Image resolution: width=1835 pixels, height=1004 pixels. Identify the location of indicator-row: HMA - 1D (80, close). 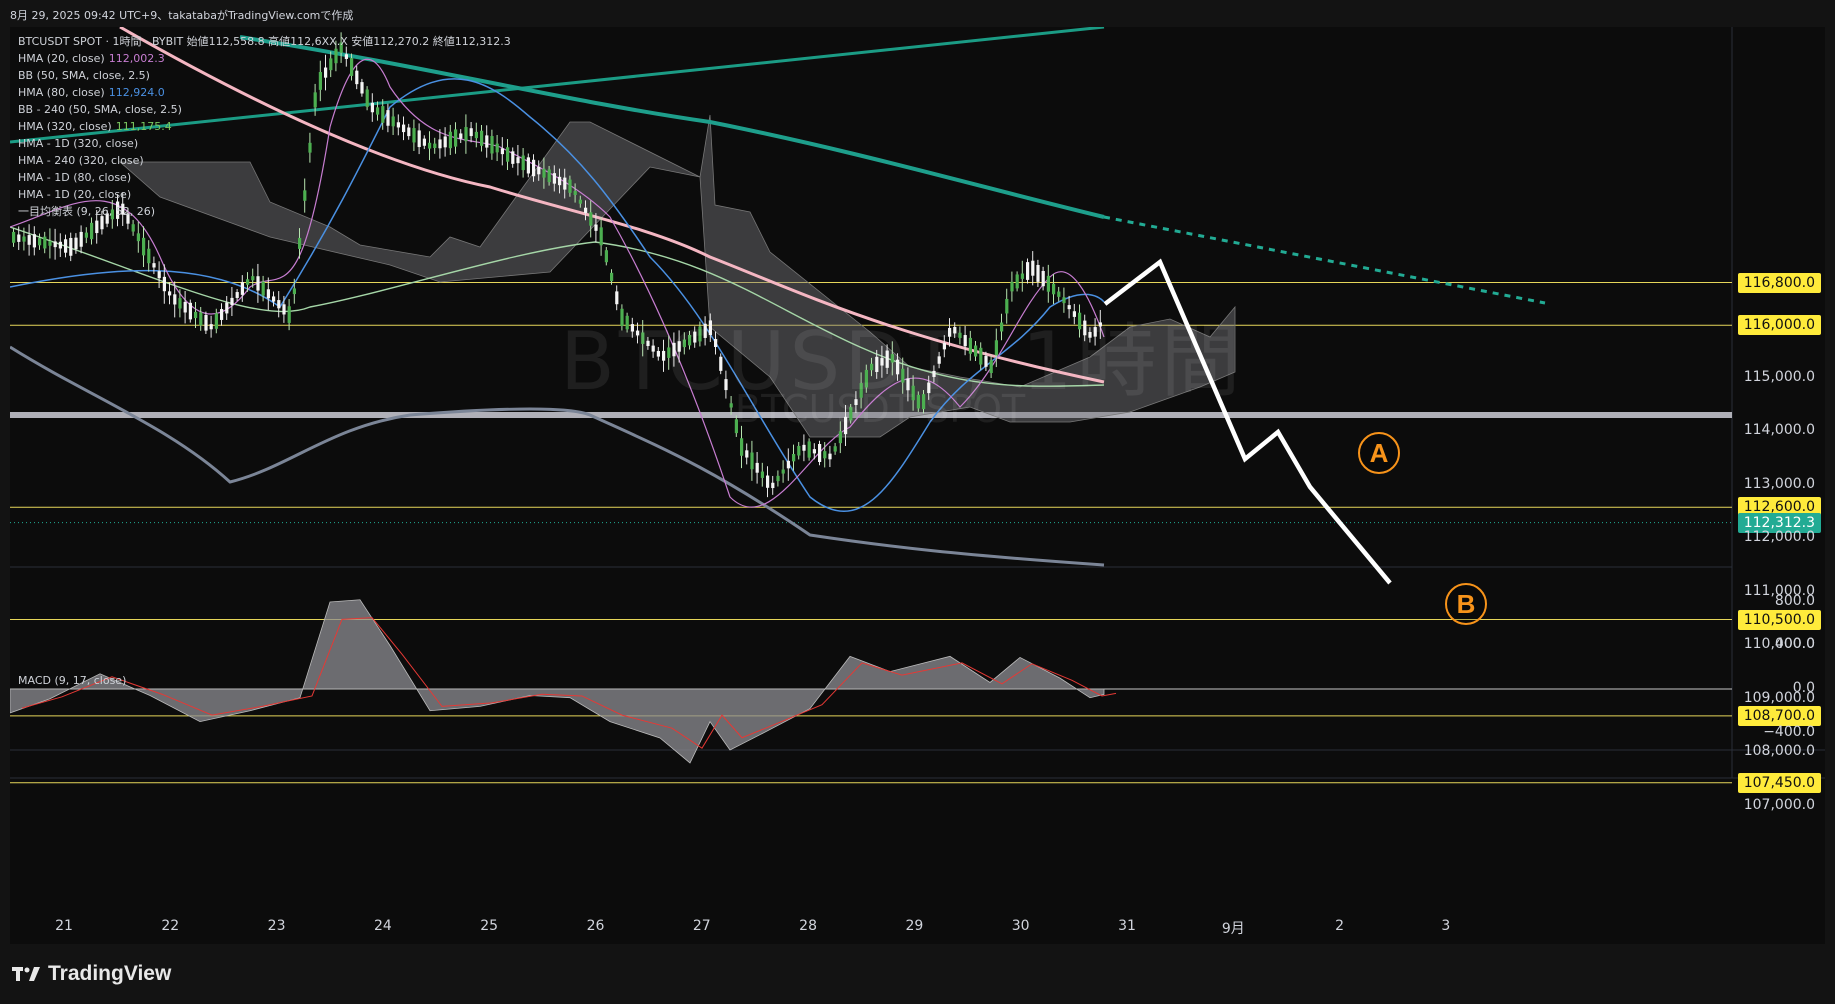
(264, 177).